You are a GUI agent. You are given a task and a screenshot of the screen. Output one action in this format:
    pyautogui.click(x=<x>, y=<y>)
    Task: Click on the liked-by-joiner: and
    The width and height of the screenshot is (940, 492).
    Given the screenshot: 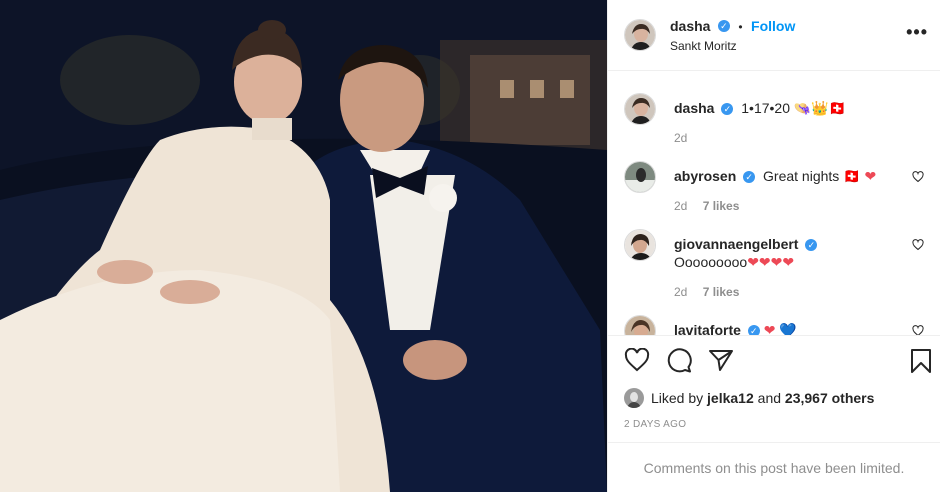 What is the action you would take?
    pyautogui.click(x=769, y=398)
    